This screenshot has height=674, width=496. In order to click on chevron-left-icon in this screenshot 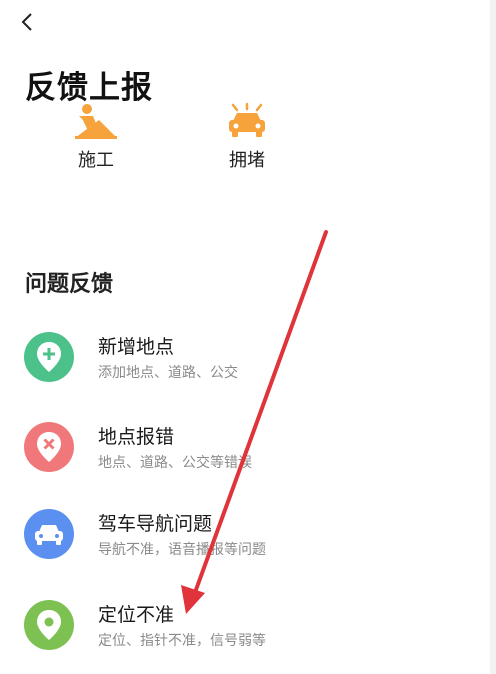, I will do `click(26, 22)`.